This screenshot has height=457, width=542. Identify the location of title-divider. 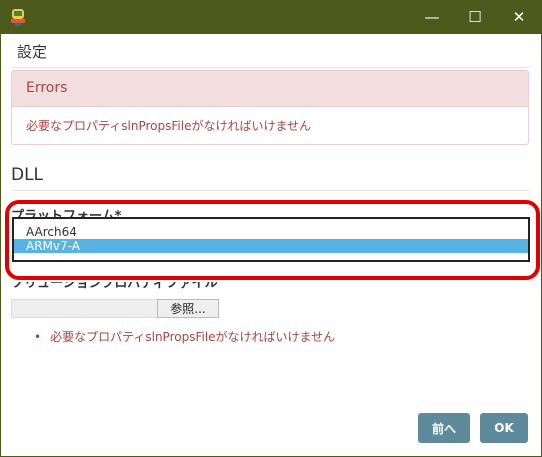
(270, 67).